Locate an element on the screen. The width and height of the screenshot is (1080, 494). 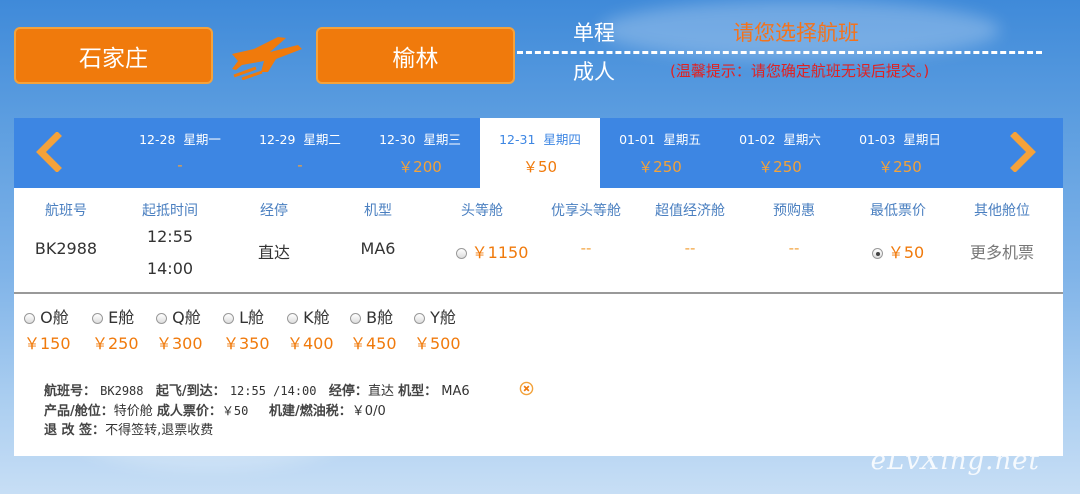
prev-week-arrow-icon is located at coordinates (48, 152).